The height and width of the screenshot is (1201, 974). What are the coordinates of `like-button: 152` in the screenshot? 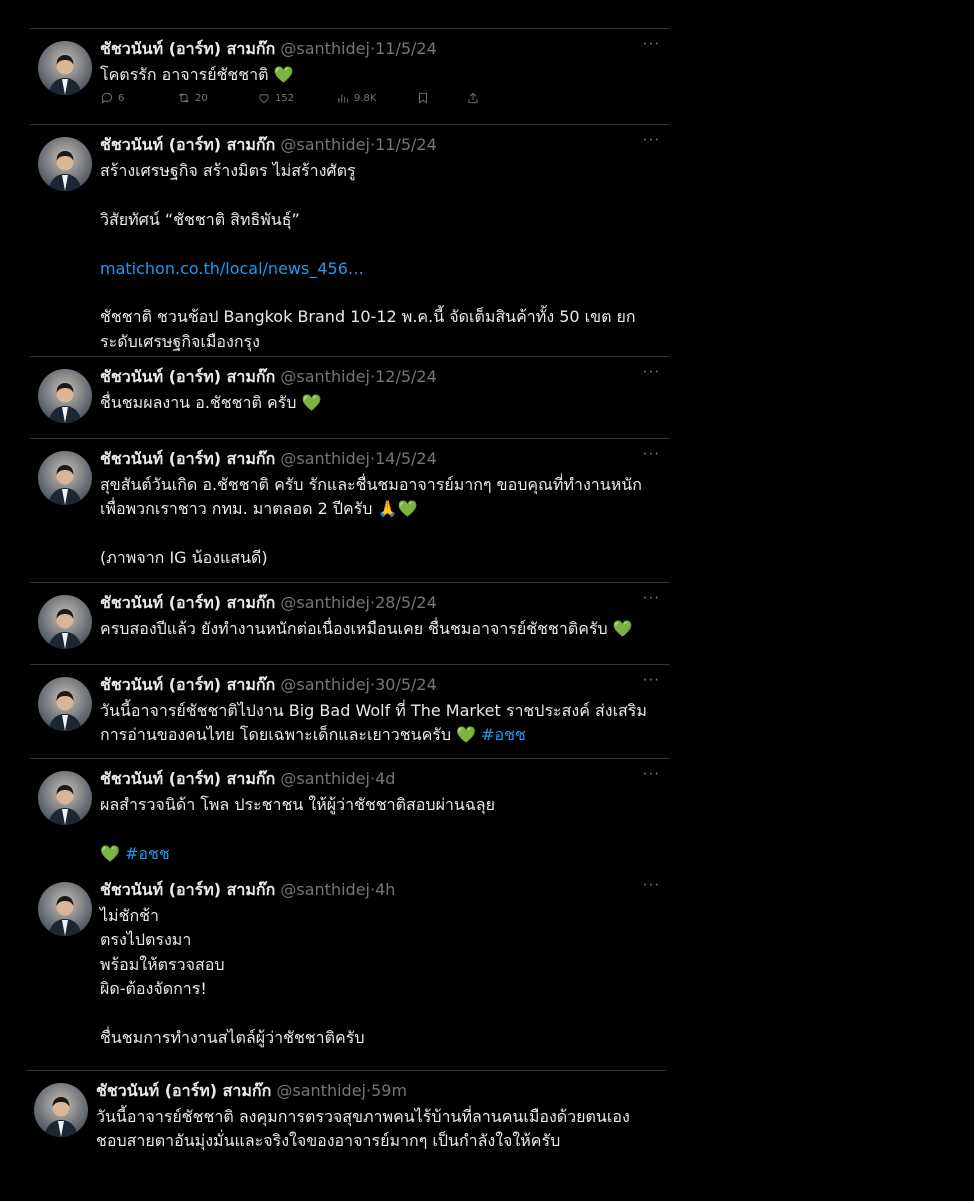 It's located at (275, 98).